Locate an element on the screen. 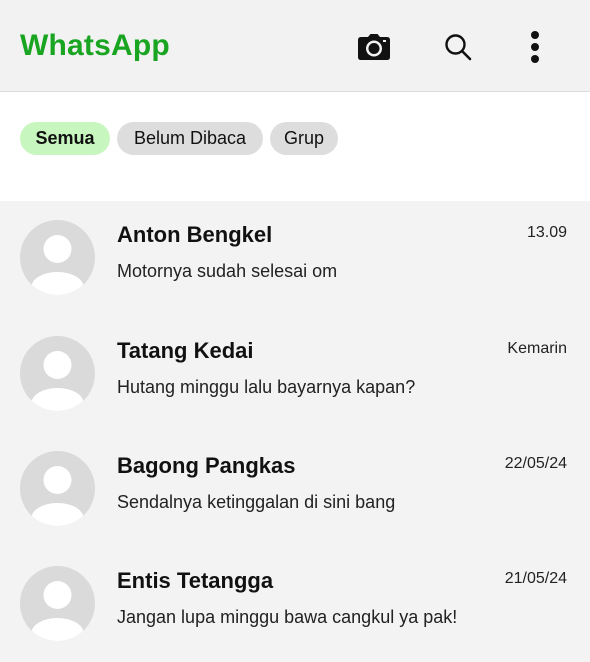 The height and width of the screenshot is (662, 590). more-options-button is located at coordinates (535, 47).